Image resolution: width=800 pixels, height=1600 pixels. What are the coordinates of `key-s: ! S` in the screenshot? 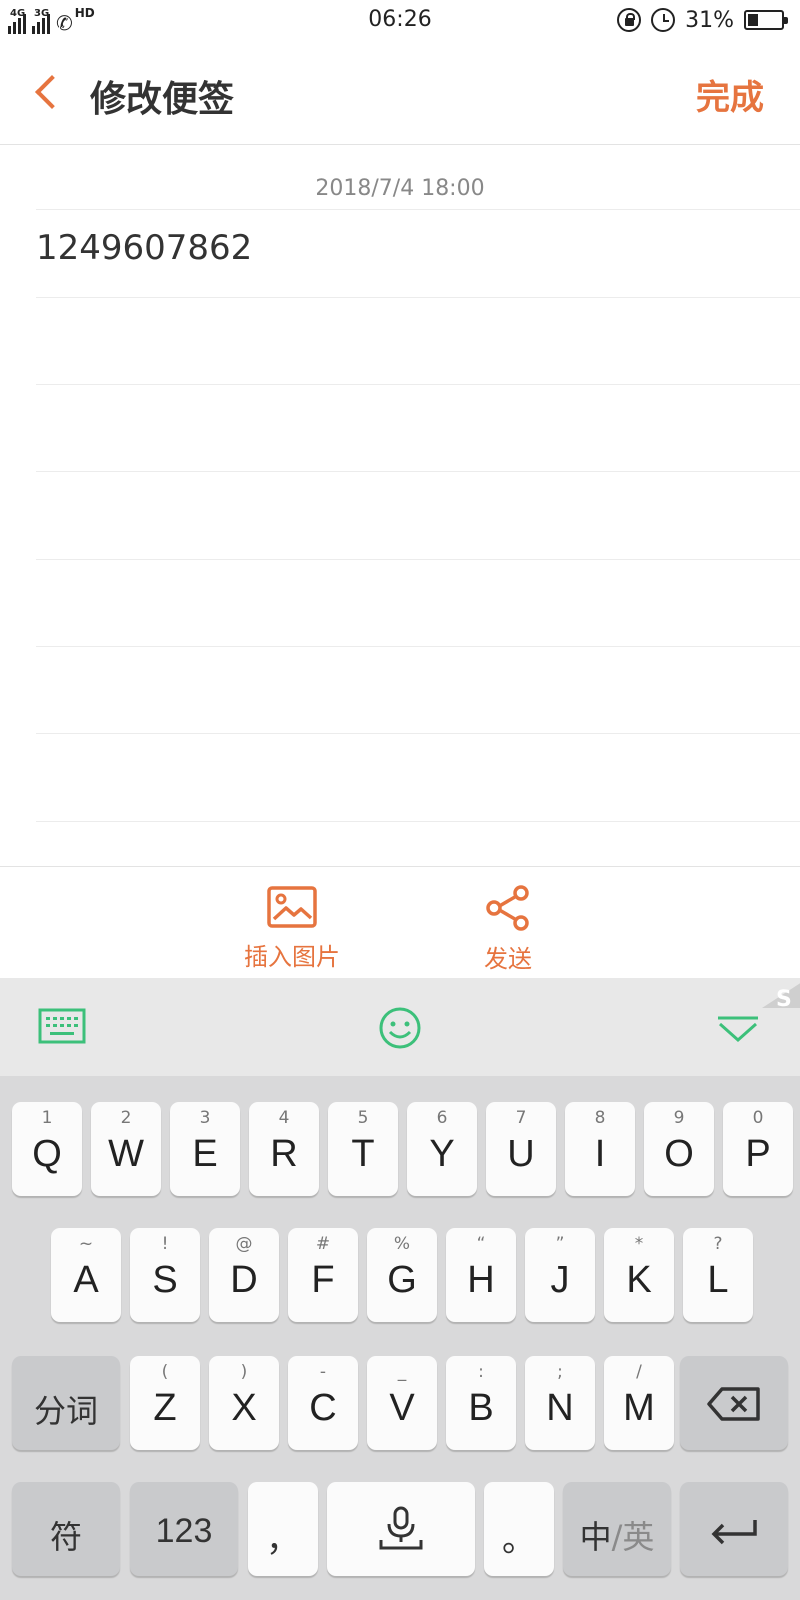 It's located at (165, 1275).